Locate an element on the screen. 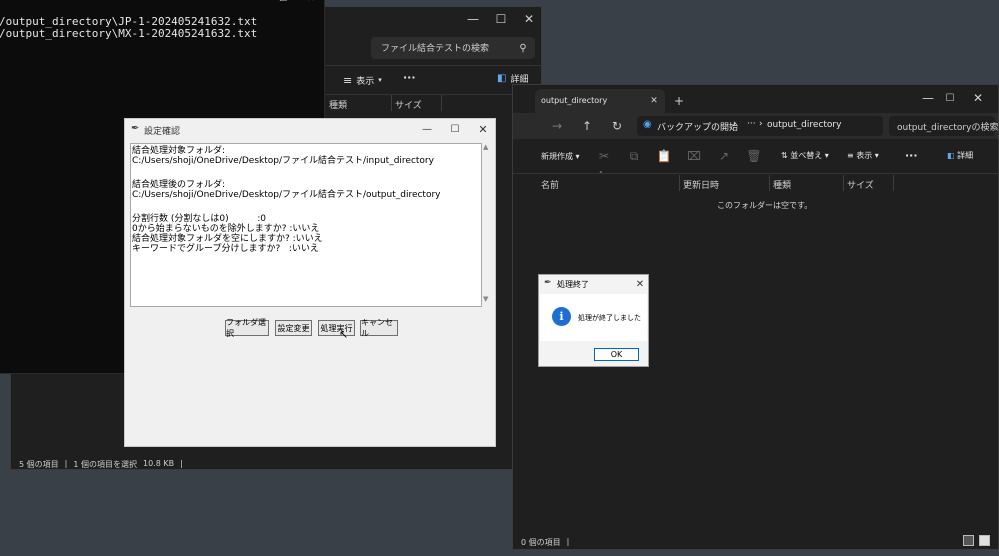 This screenshot has width=999, height=556. command-divider is located at coordinates (755, 173).